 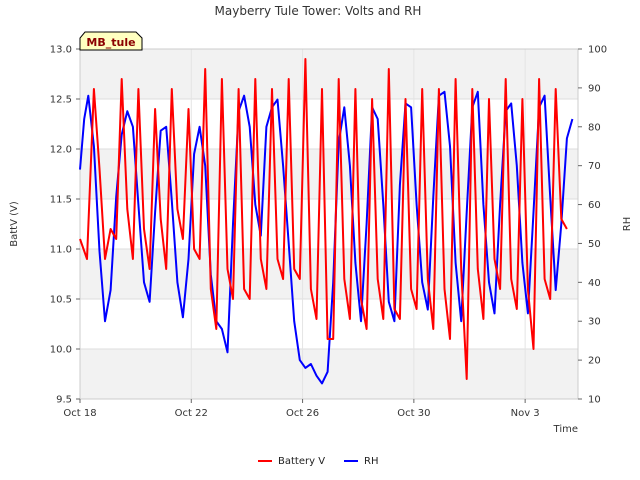 I want to click on y-axis-right-title: RH, so click(x=627, y=224).